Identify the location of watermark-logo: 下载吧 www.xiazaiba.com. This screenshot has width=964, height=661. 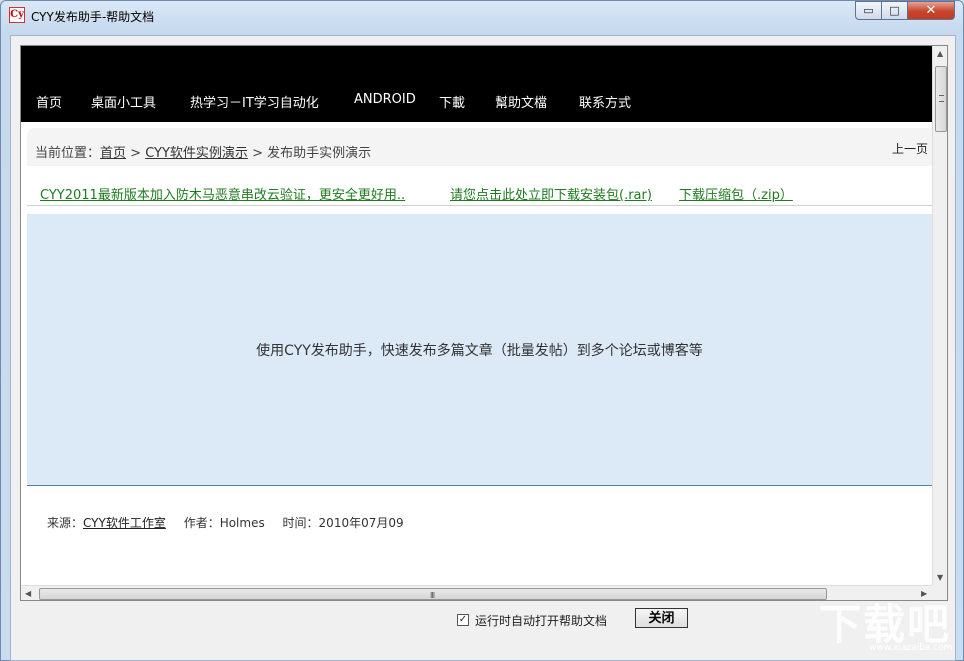
(886, 622).